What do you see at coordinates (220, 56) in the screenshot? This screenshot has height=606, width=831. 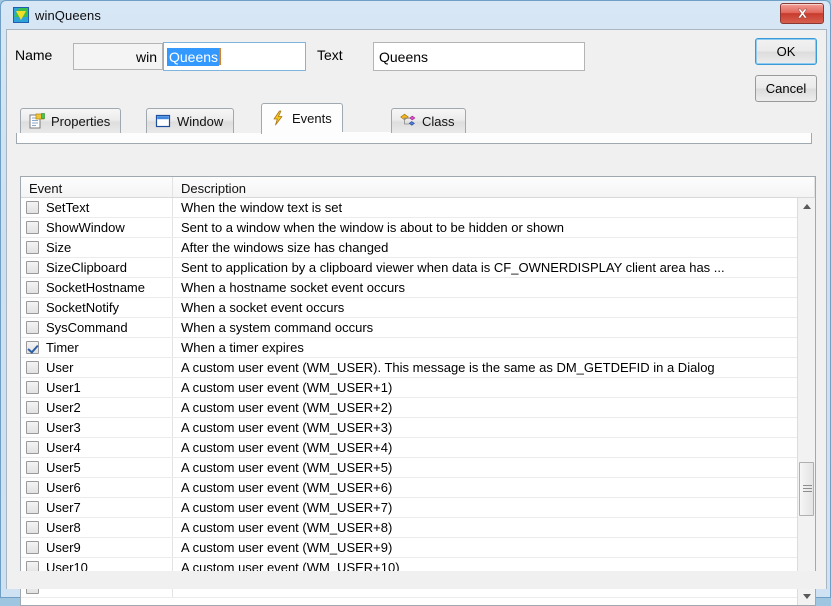 I see `text-caret` at bounding box center [220, 56].